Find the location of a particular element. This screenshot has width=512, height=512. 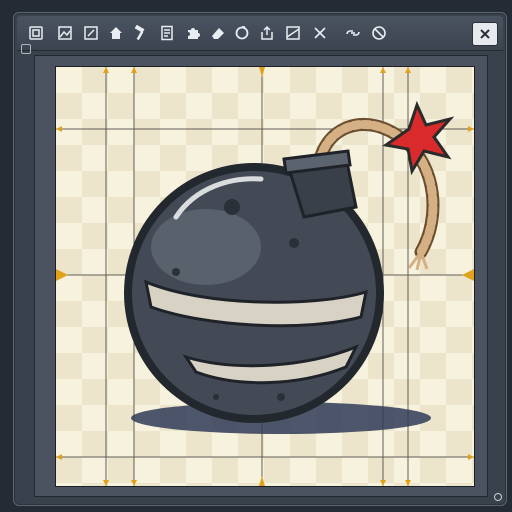

edit-image-icon is located at coordinates (91, 33).